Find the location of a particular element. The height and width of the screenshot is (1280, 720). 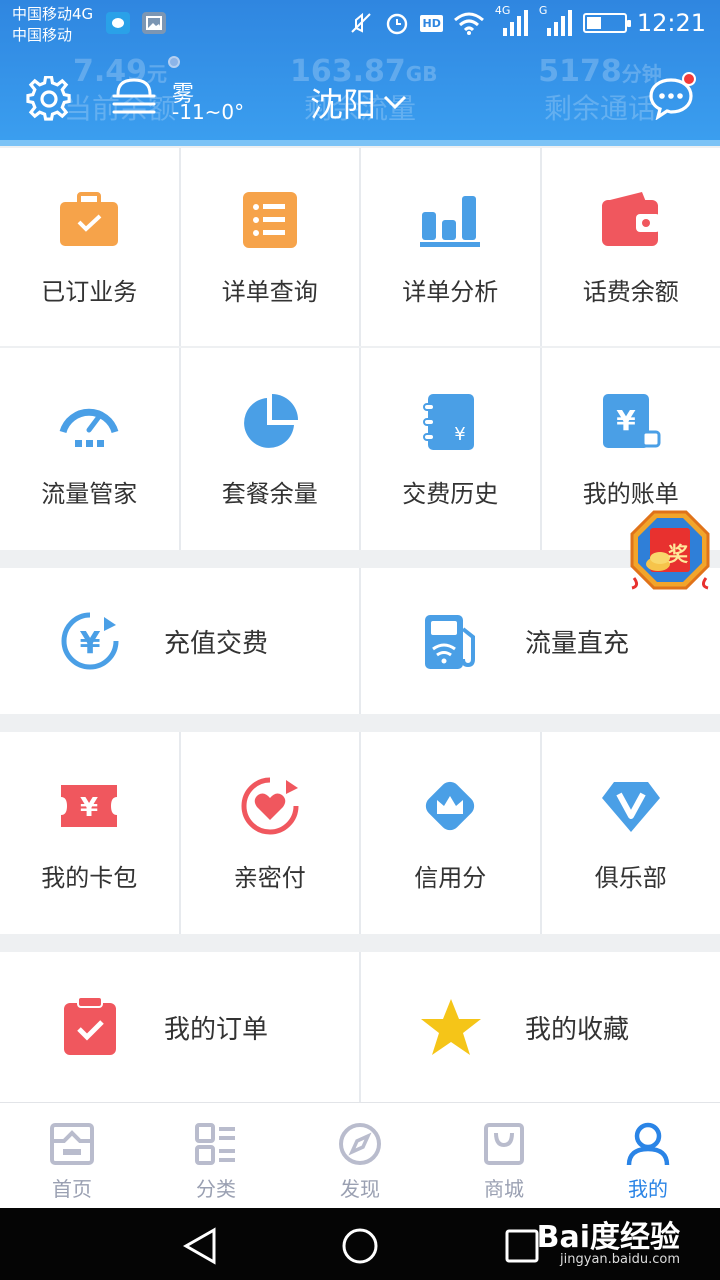

item-payment-history: ¥ 交费历史 is located at coordinates (450, 449).